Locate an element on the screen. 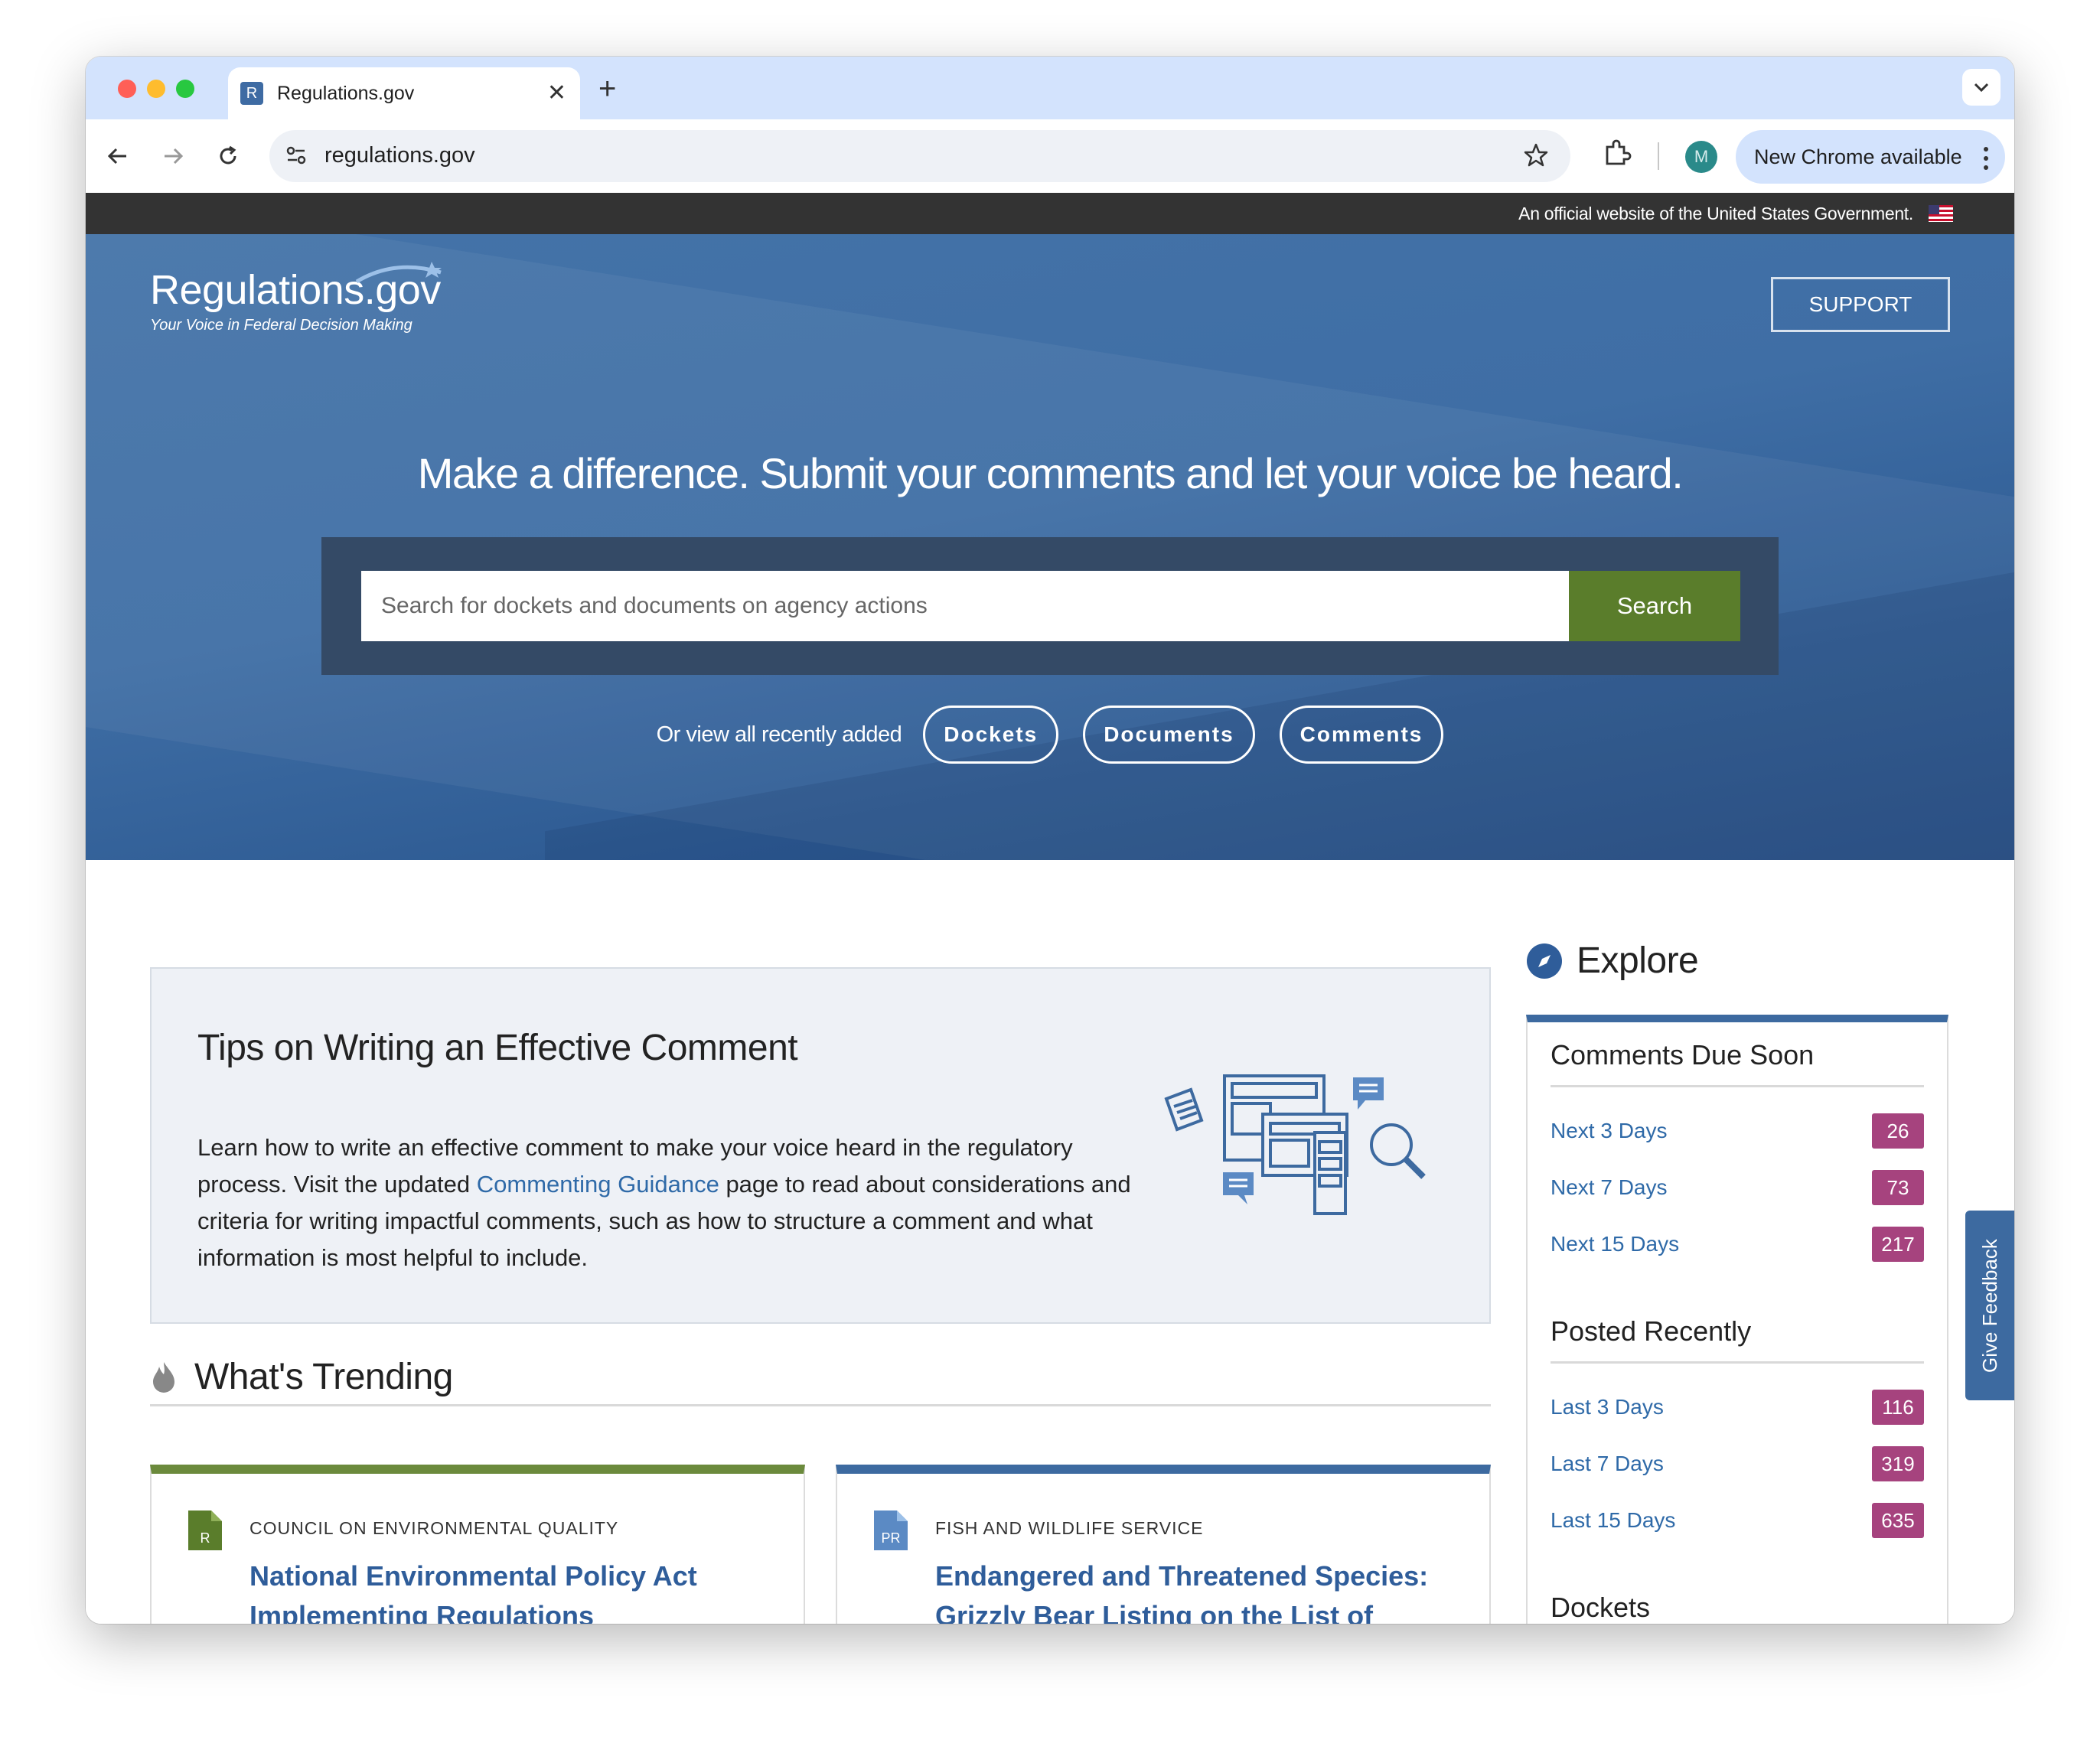 The image size is (2100, 1737). site-info-icon is located at coordinates (296, 157).